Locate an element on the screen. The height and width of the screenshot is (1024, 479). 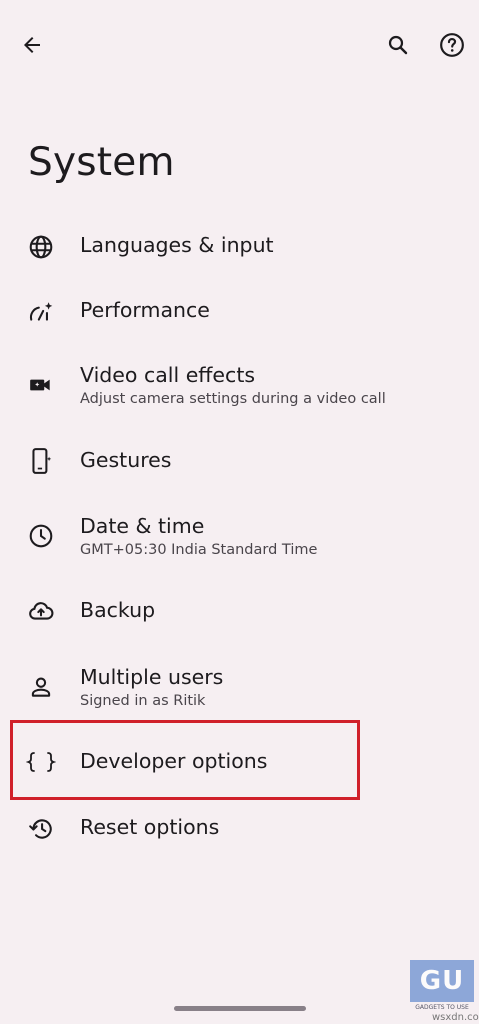
annotation-highlight-box is located at coordinates (185, 760).